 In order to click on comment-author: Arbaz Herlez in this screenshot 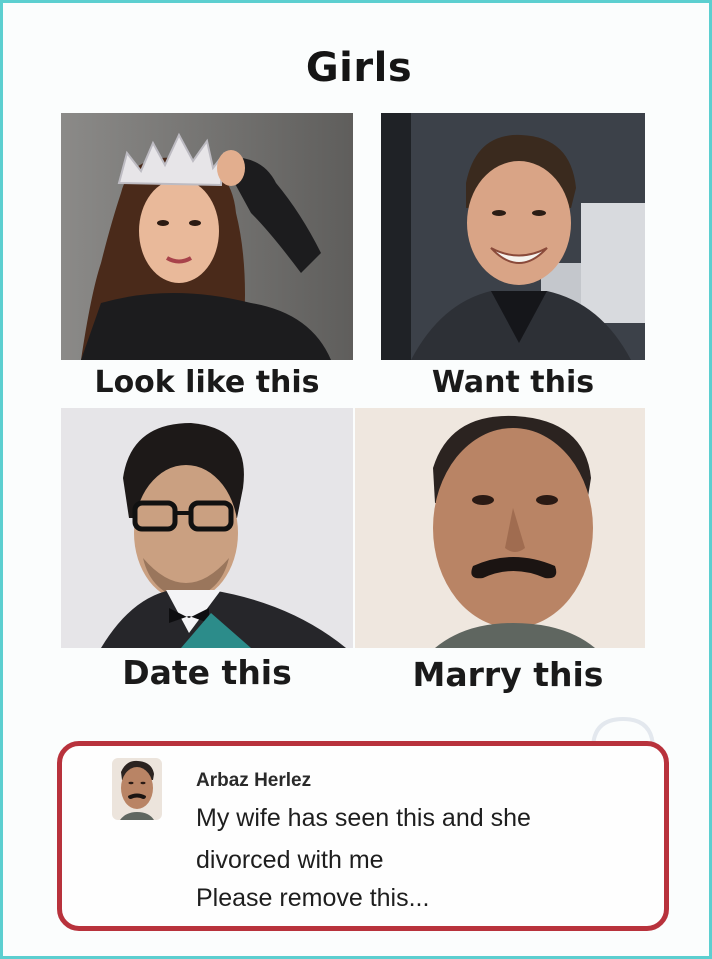, I will do `click(254, 780)`.